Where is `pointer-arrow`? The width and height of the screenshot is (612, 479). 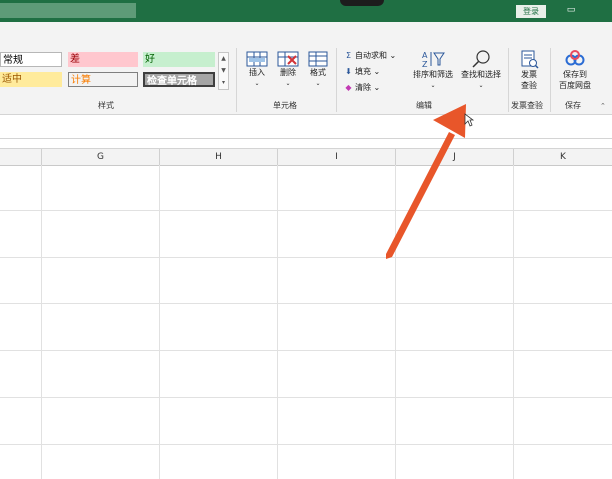 pointer-arrow is located at coordinates (426, 181).